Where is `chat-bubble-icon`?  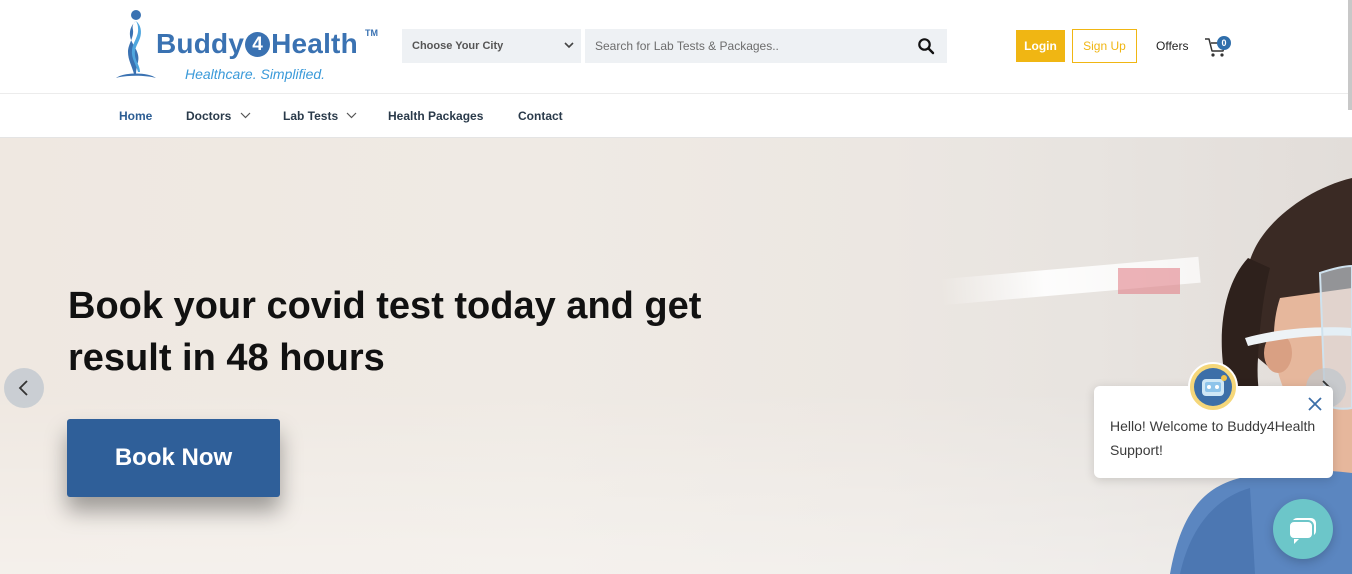 chat-bubble-icon is located at coordinates (1302, 531).